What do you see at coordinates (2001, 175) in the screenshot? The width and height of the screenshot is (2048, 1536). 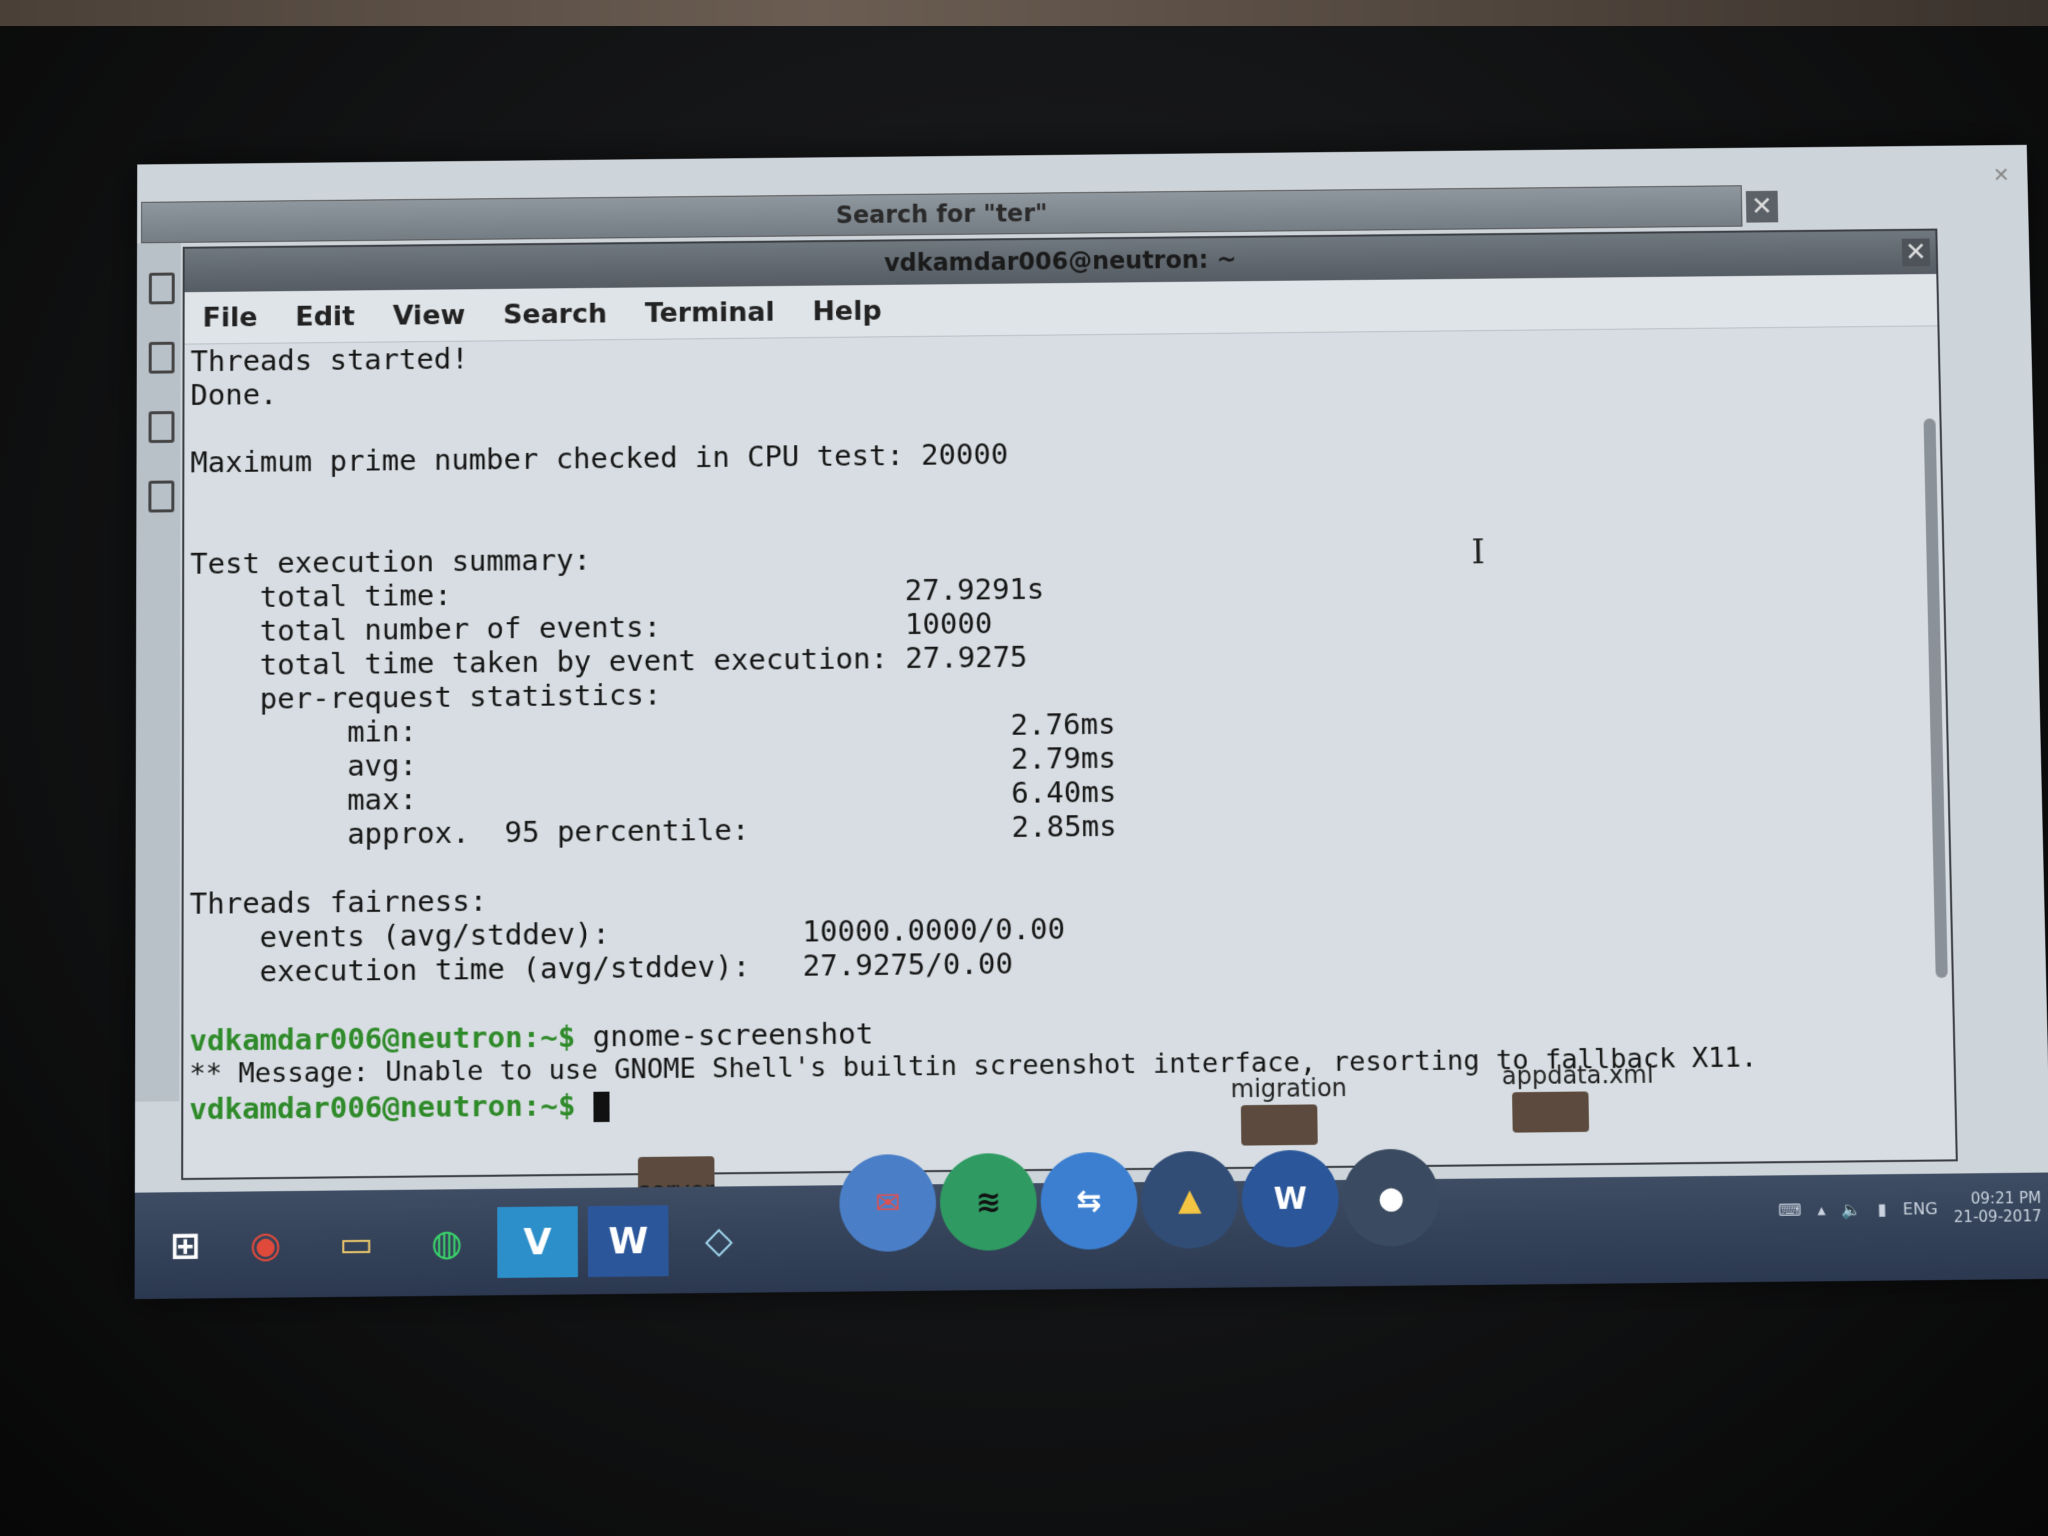 I see `close-icon: ✕` at bounding box center [2001, 175].